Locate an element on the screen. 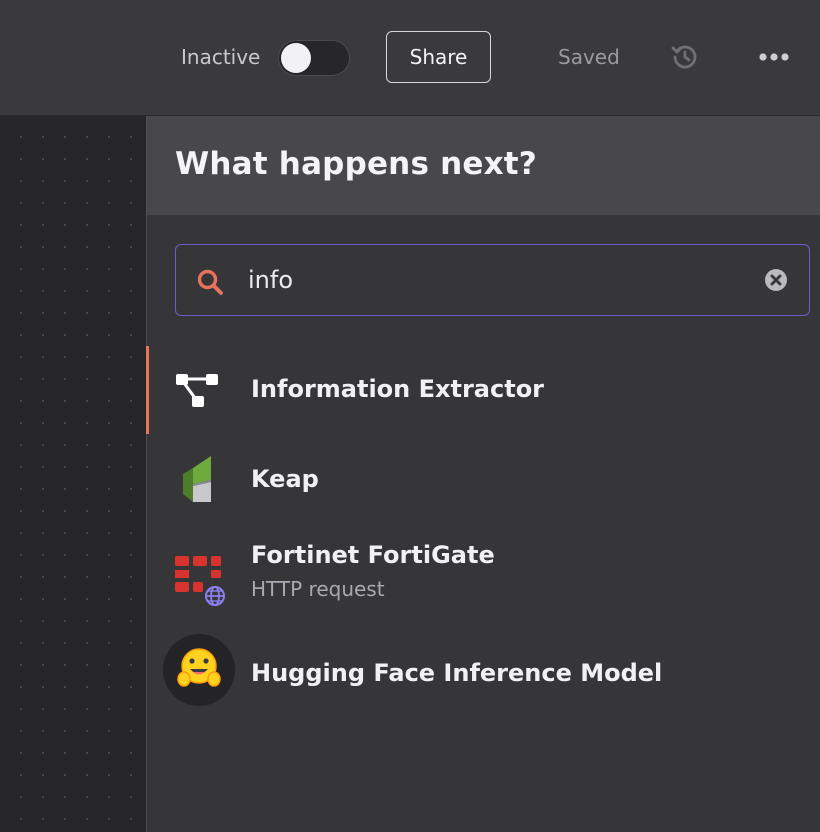 This screenshot has height=832, width=820. panel-header: What happens next? is located at coordinates (483, 165).